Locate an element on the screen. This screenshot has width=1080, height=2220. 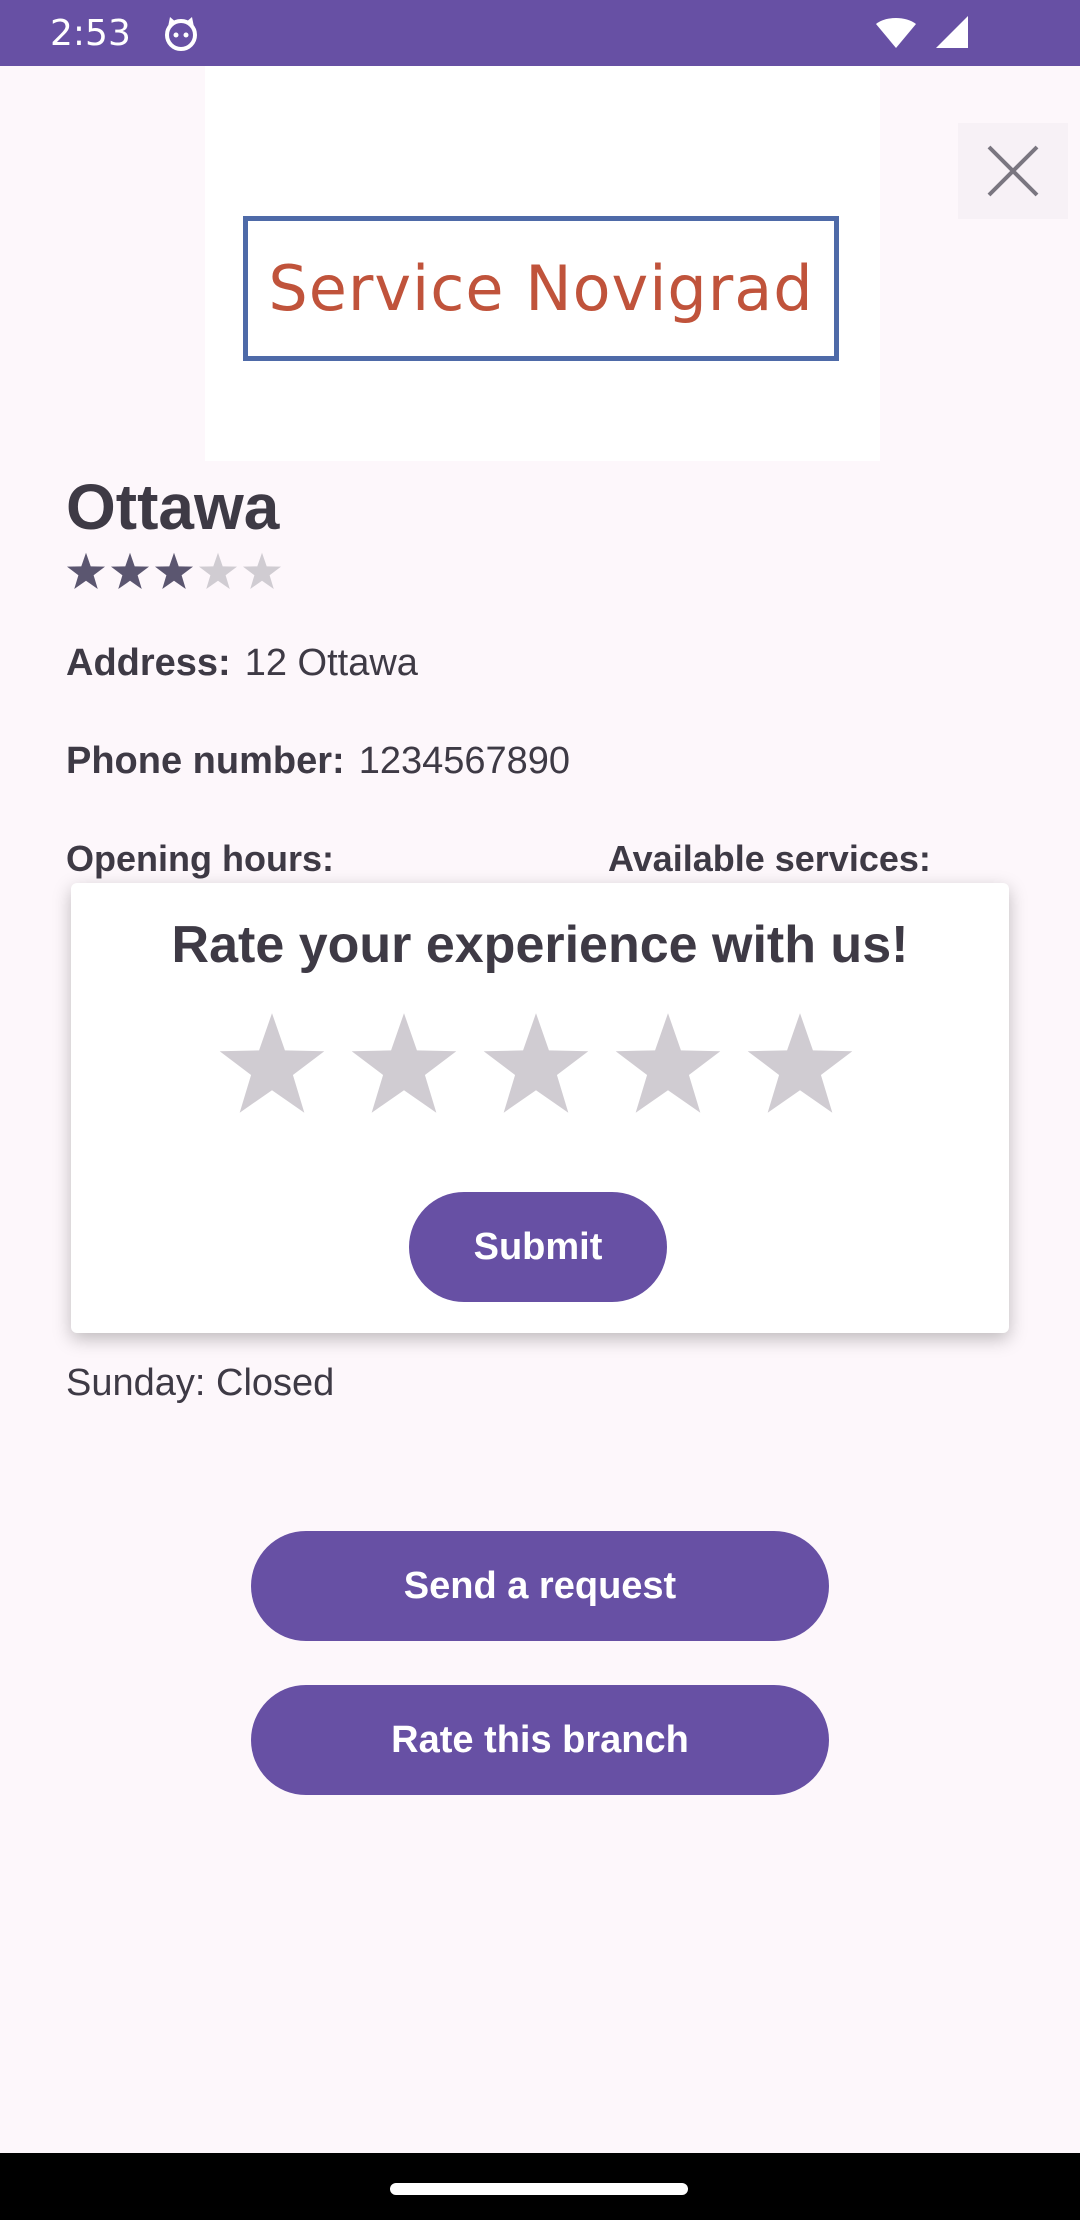
address-row: Address: 12 Ottawa is located at coordinates (242, 663).